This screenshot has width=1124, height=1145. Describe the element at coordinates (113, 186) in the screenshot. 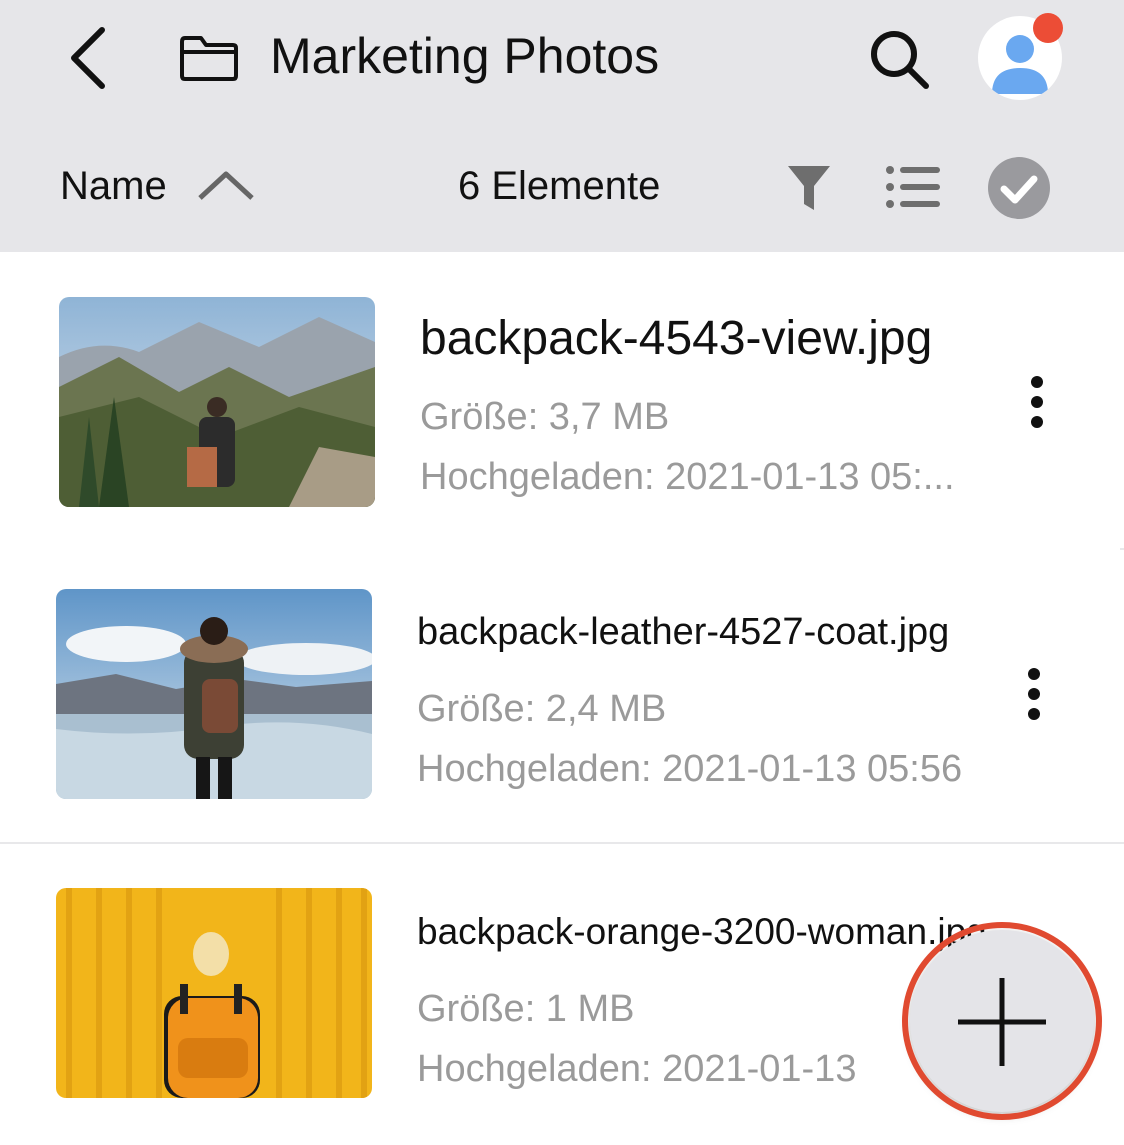

I see `sort-label: Name` at that location.